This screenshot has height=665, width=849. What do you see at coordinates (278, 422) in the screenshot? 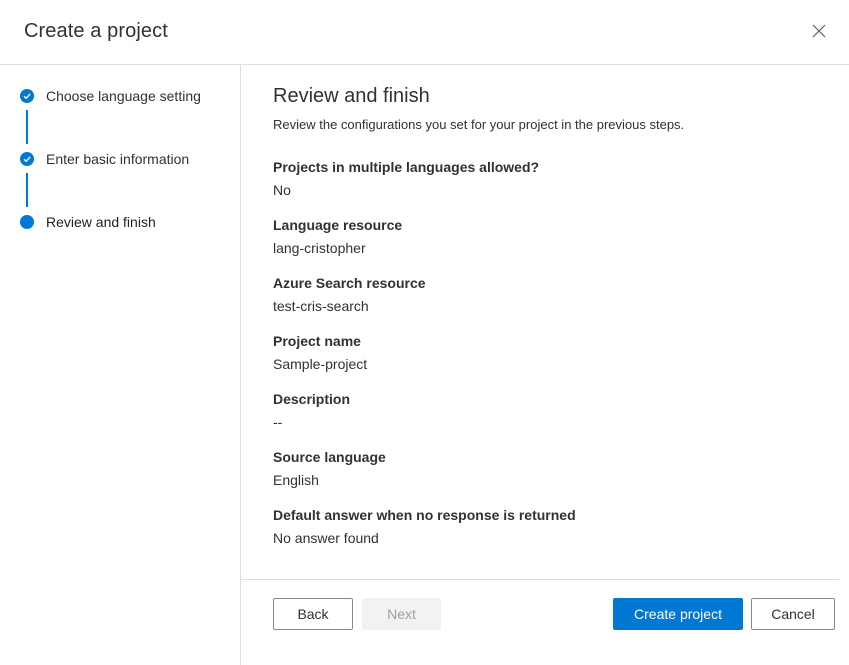
I see `field-value: --` at bounding box center [278, 422].